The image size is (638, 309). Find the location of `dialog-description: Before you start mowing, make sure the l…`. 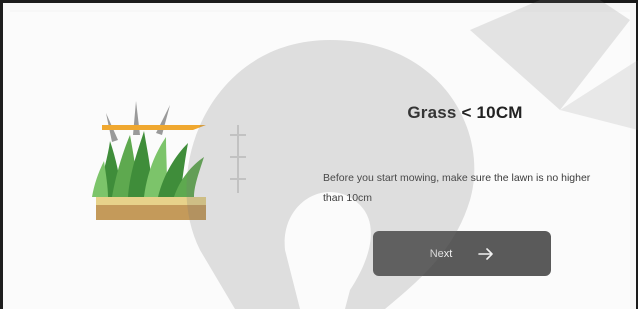

dialog-description: Before you start mowing, make sure the l… is located at coordinates (457, 188).